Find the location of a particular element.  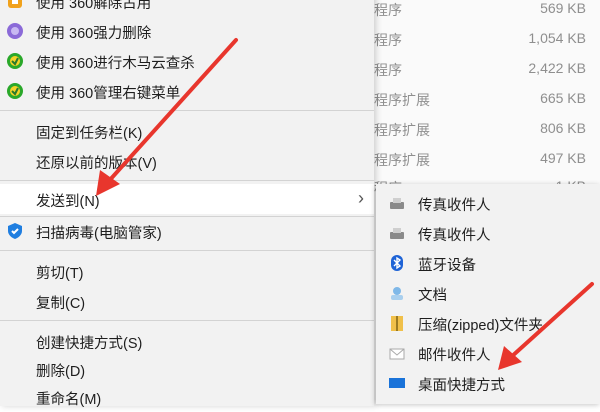

zip-folder-icon is located at coordinates (397, 323).